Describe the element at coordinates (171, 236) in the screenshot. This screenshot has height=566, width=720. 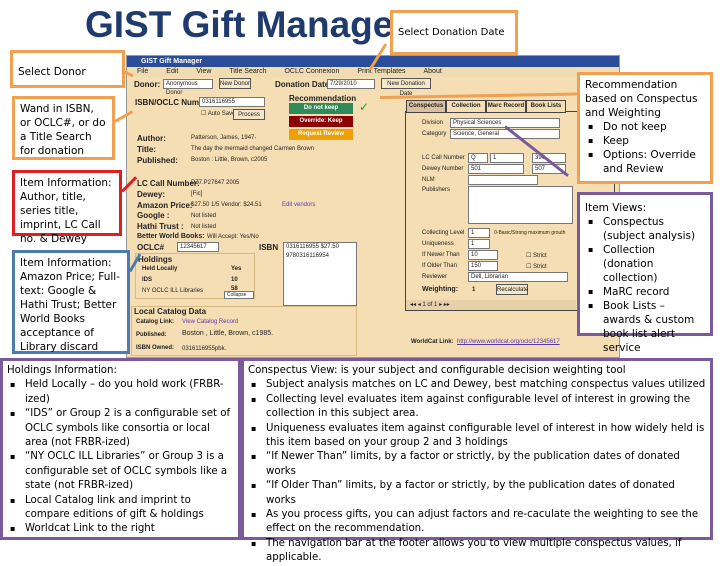
I see `bwb-label: Better World Books:` at that location.